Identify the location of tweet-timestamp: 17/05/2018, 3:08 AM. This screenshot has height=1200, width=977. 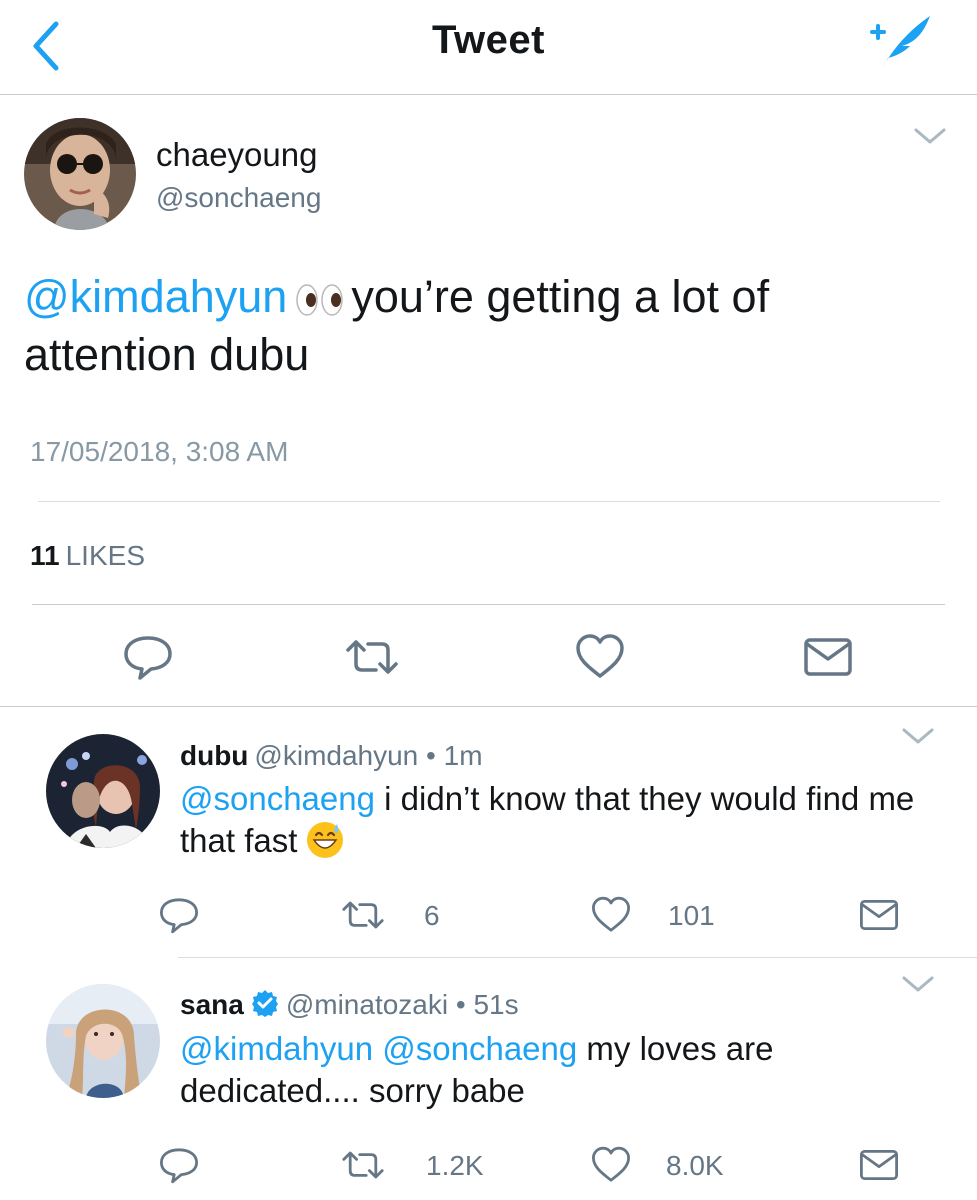
(159, 451).